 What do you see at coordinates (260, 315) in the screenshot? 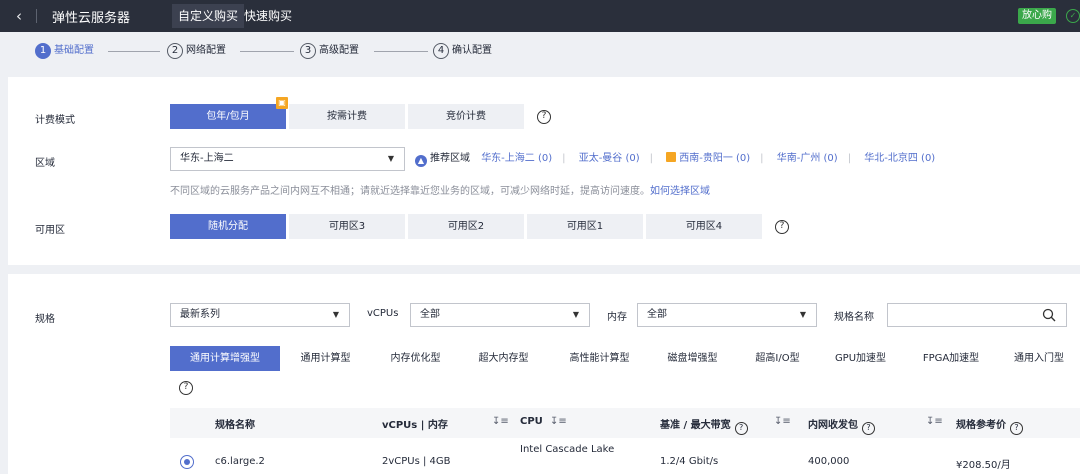
I see `series-select: 最新系列 ▼` at bounding box center [260, 315].